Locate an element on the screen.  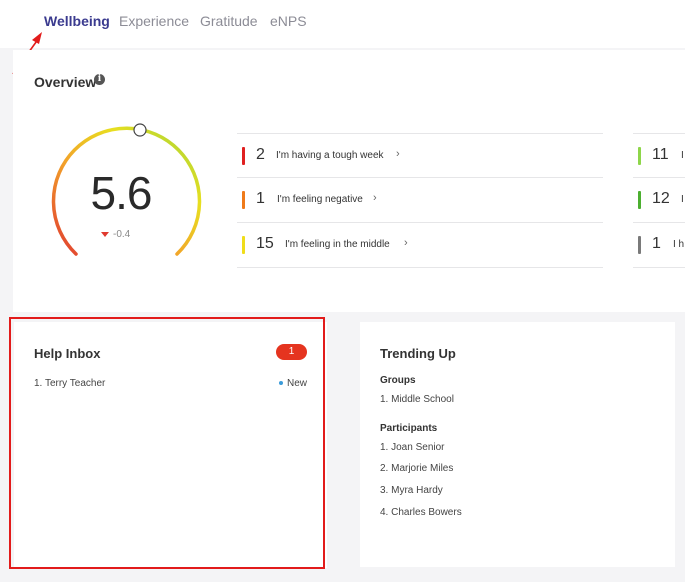
info-icon: i is located at coordinates (99, 79).